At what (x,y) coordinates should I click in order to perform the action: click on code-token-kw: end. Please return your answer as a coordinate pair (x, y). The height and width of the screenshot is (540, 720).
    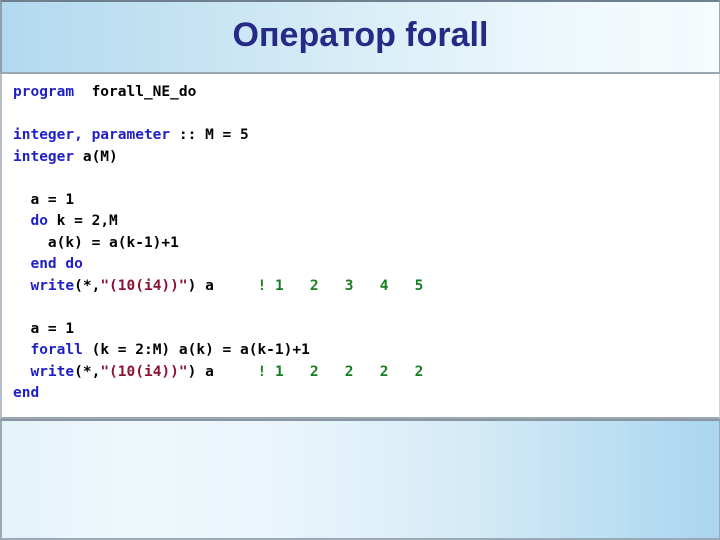
    Looking at the image, I should click on (26, 393).